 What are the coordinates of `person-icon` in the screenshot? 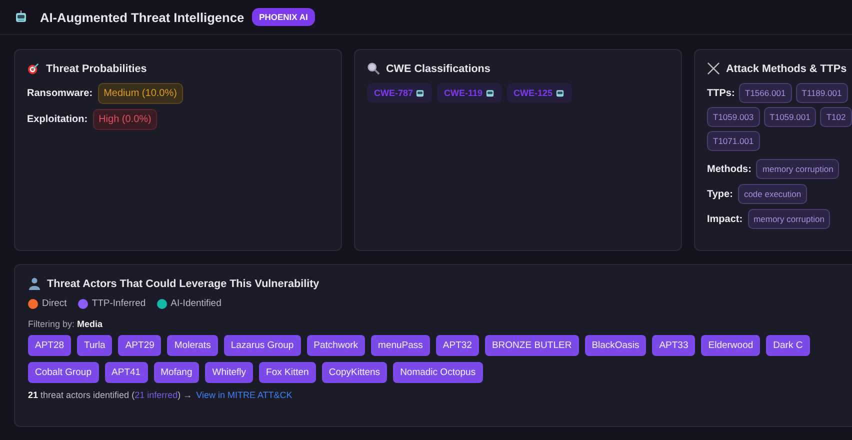 It's located at (34, 283).